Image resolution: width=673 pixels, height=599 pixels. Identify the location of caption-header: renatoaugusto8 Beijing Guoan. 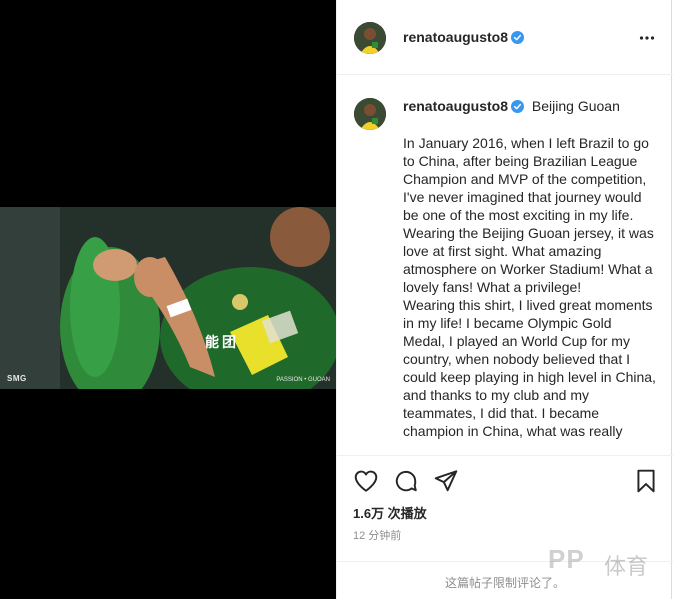
(511, 106).